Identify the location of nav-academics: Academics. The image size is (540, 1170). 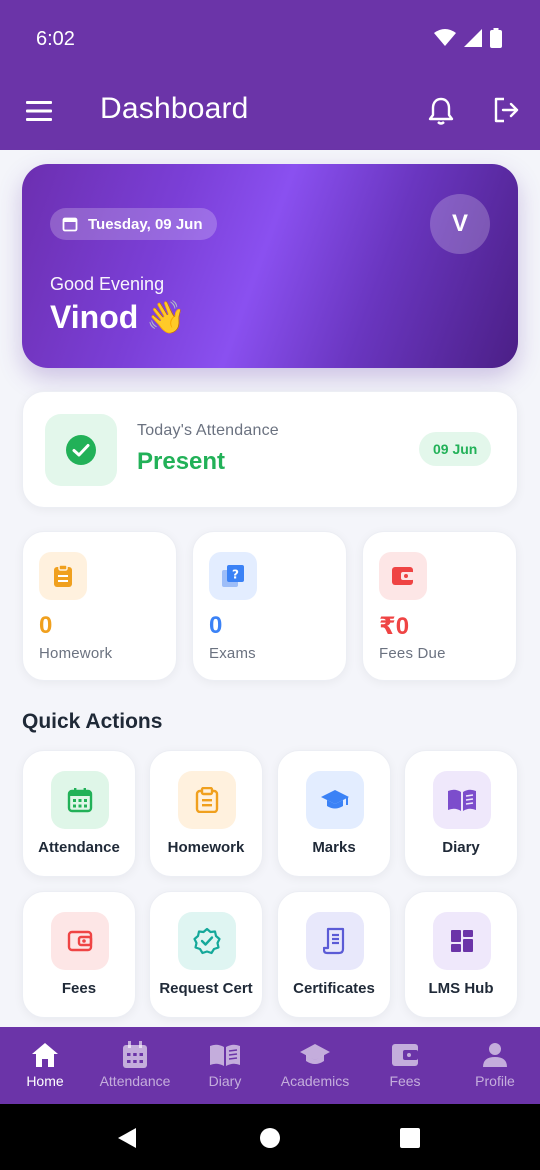
(315, 1065).